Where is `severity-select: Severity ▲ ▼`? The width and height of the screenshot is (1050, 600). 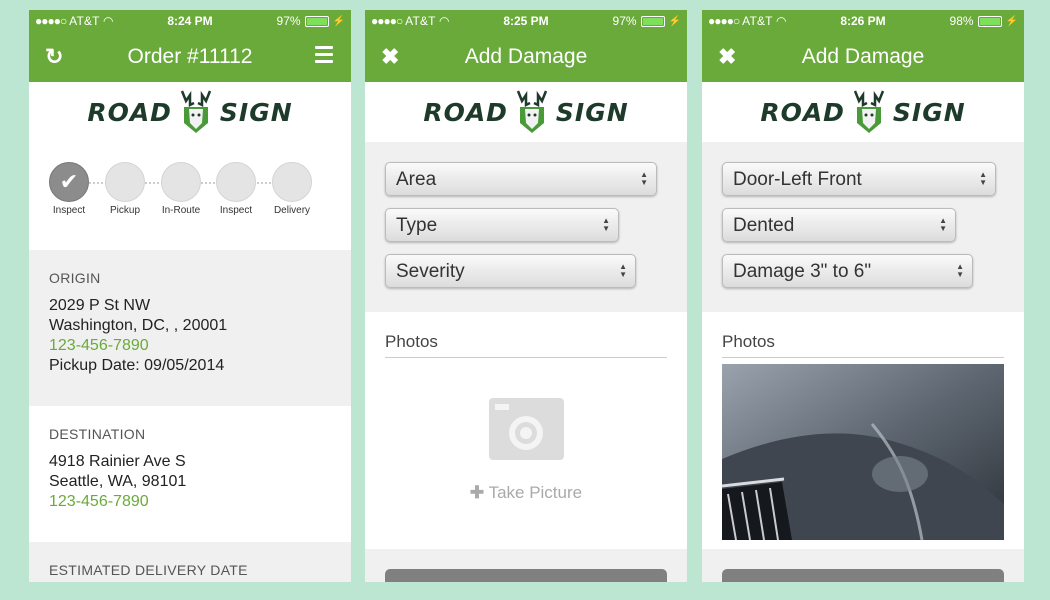 severity-select: Severity ▲ ▼ is located at coordinates (510, 271).